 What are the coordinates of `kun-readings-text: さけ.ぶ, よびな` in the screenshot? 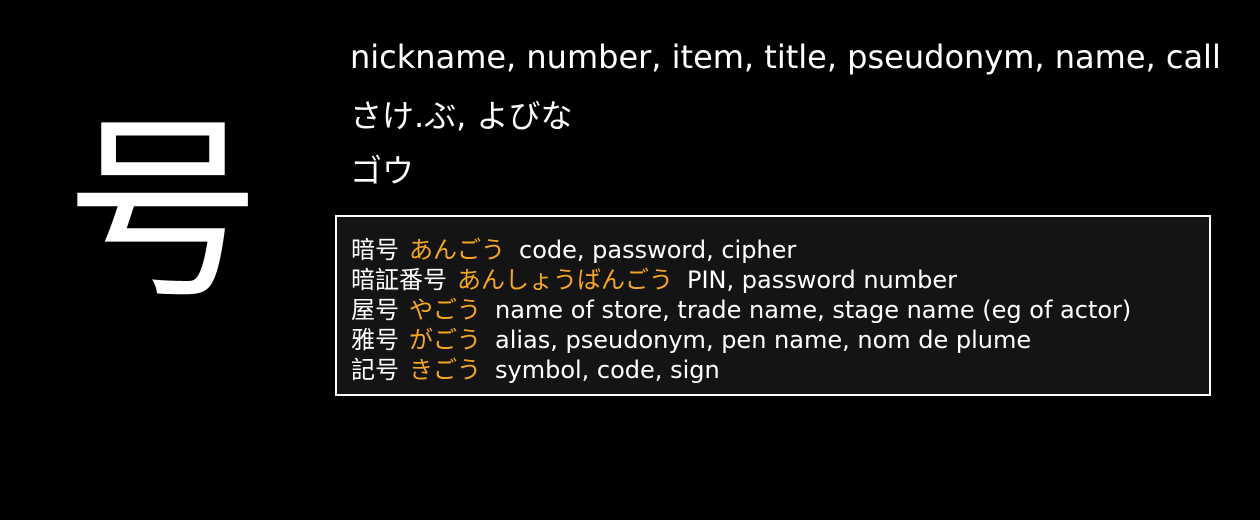 It's located at (461, 116).